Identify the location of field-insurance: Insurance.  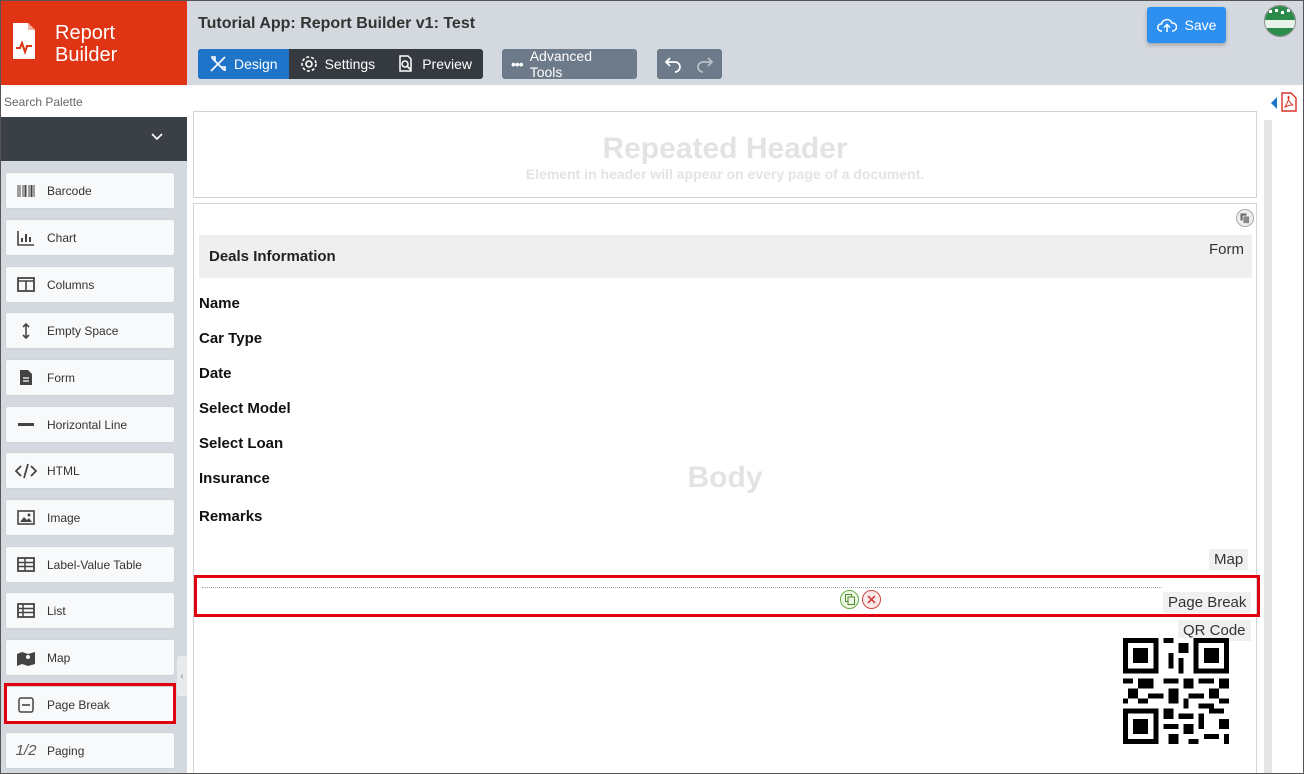
(234, 478).